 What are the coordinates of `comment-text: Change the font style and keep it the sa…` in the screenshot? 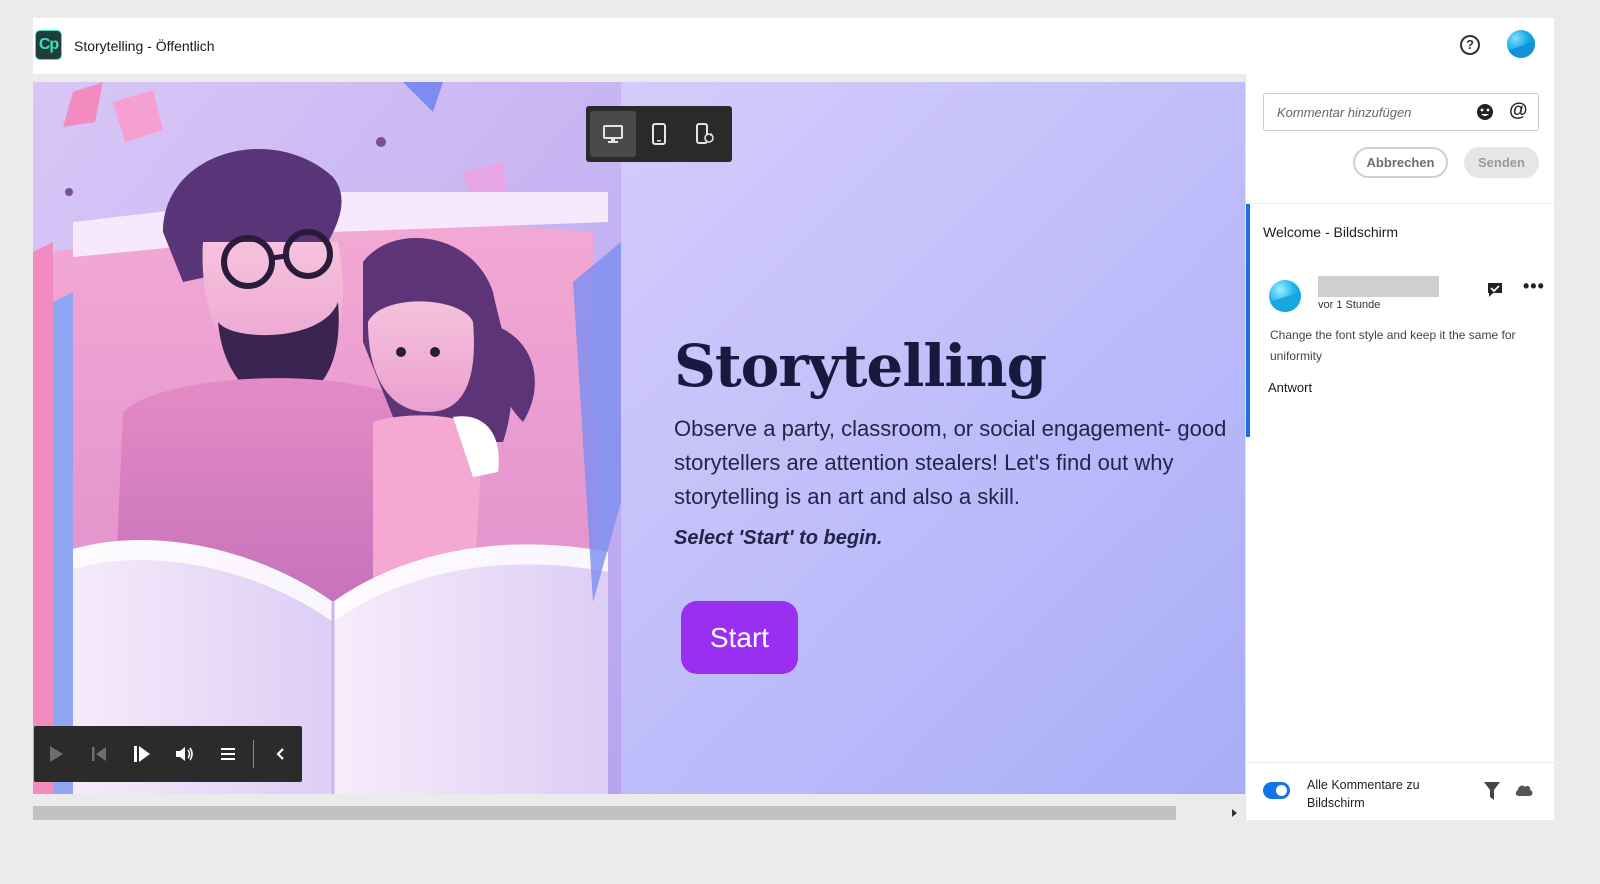 It's located at (1393, 345).